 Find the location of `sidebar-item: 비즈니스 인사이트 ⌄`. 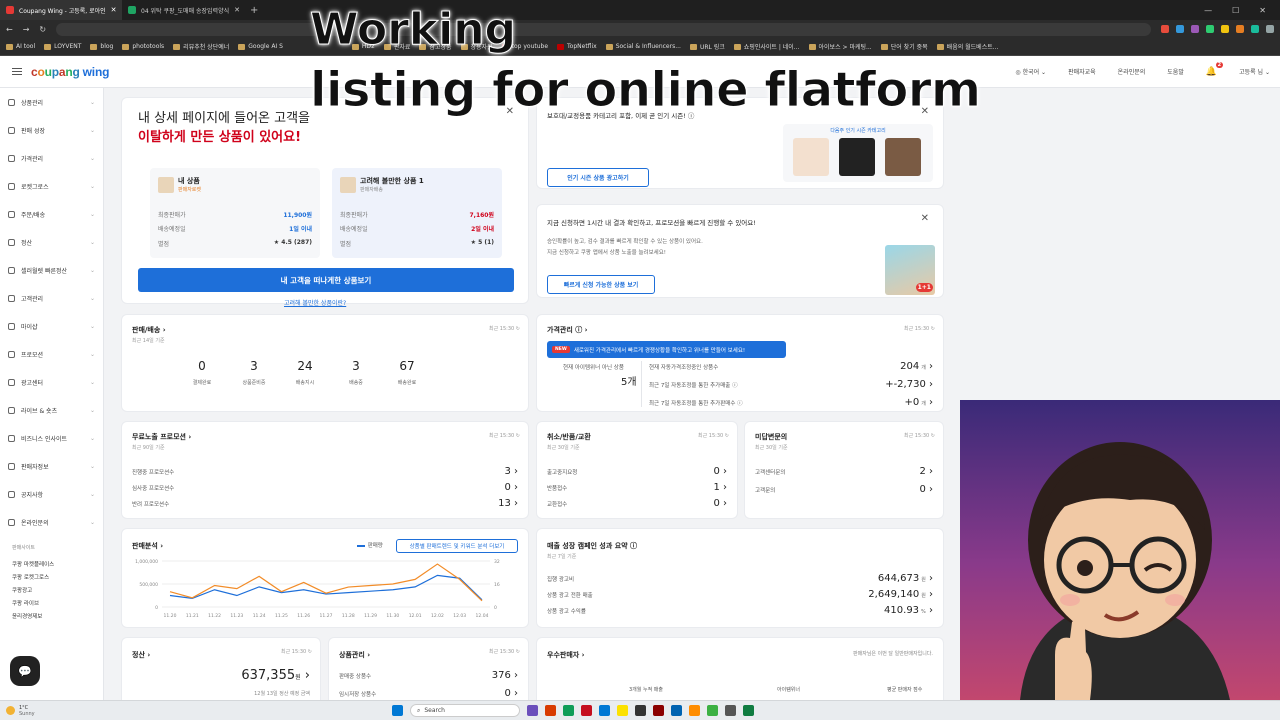

sidebar-item: 비즈니스 인사이트 ⌄ is located at coordinates (51, 438).